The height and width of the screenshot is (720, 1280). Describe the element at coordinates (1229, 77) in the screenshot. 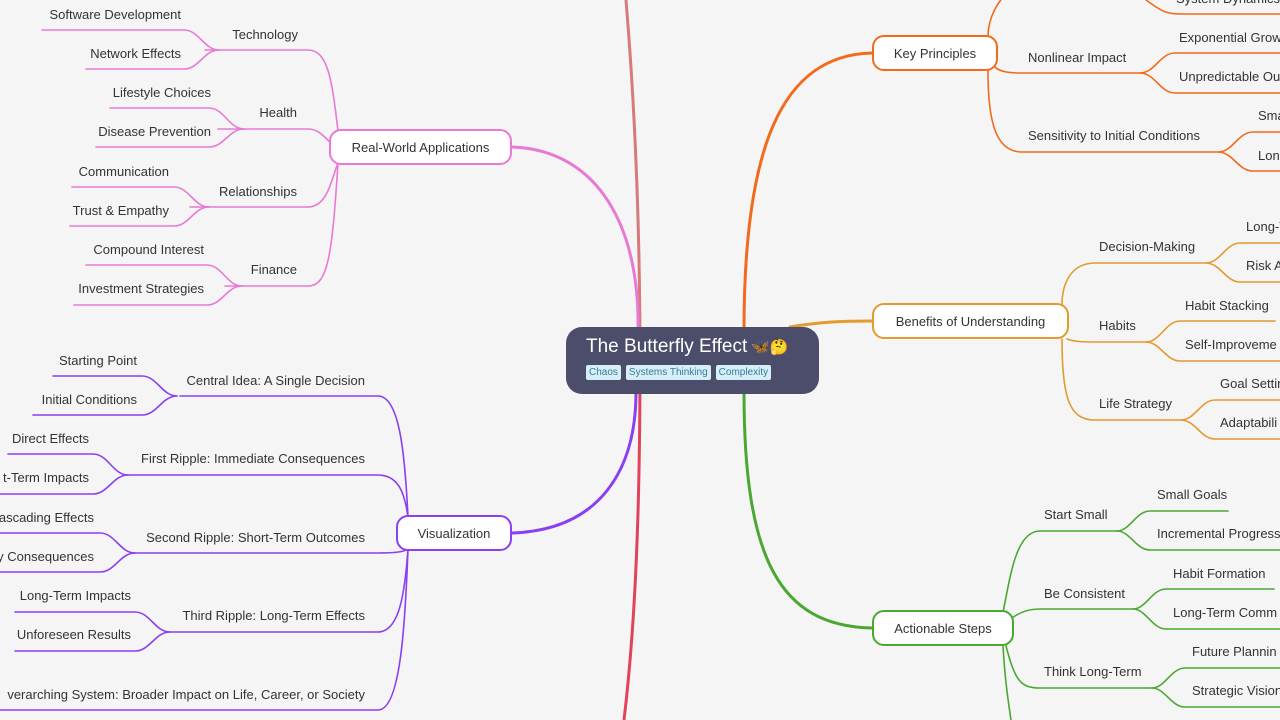

I see `leaf-unpredictable-outcomes: Unpredictable Ou` at that location.